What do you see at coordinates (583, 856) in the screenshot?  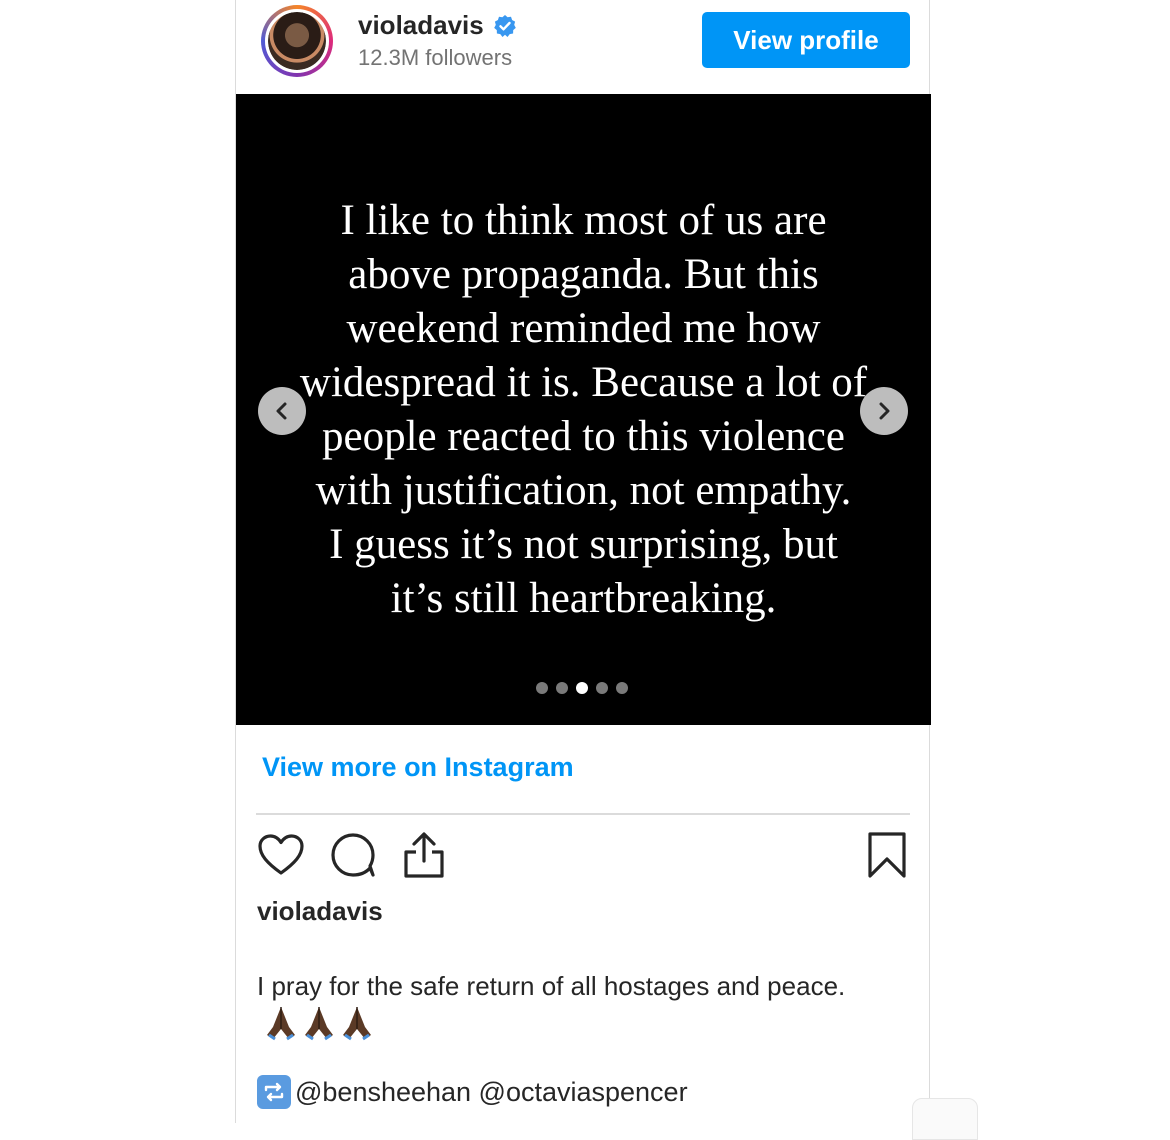 I see `action-bar` at bounding box center [583, 856].